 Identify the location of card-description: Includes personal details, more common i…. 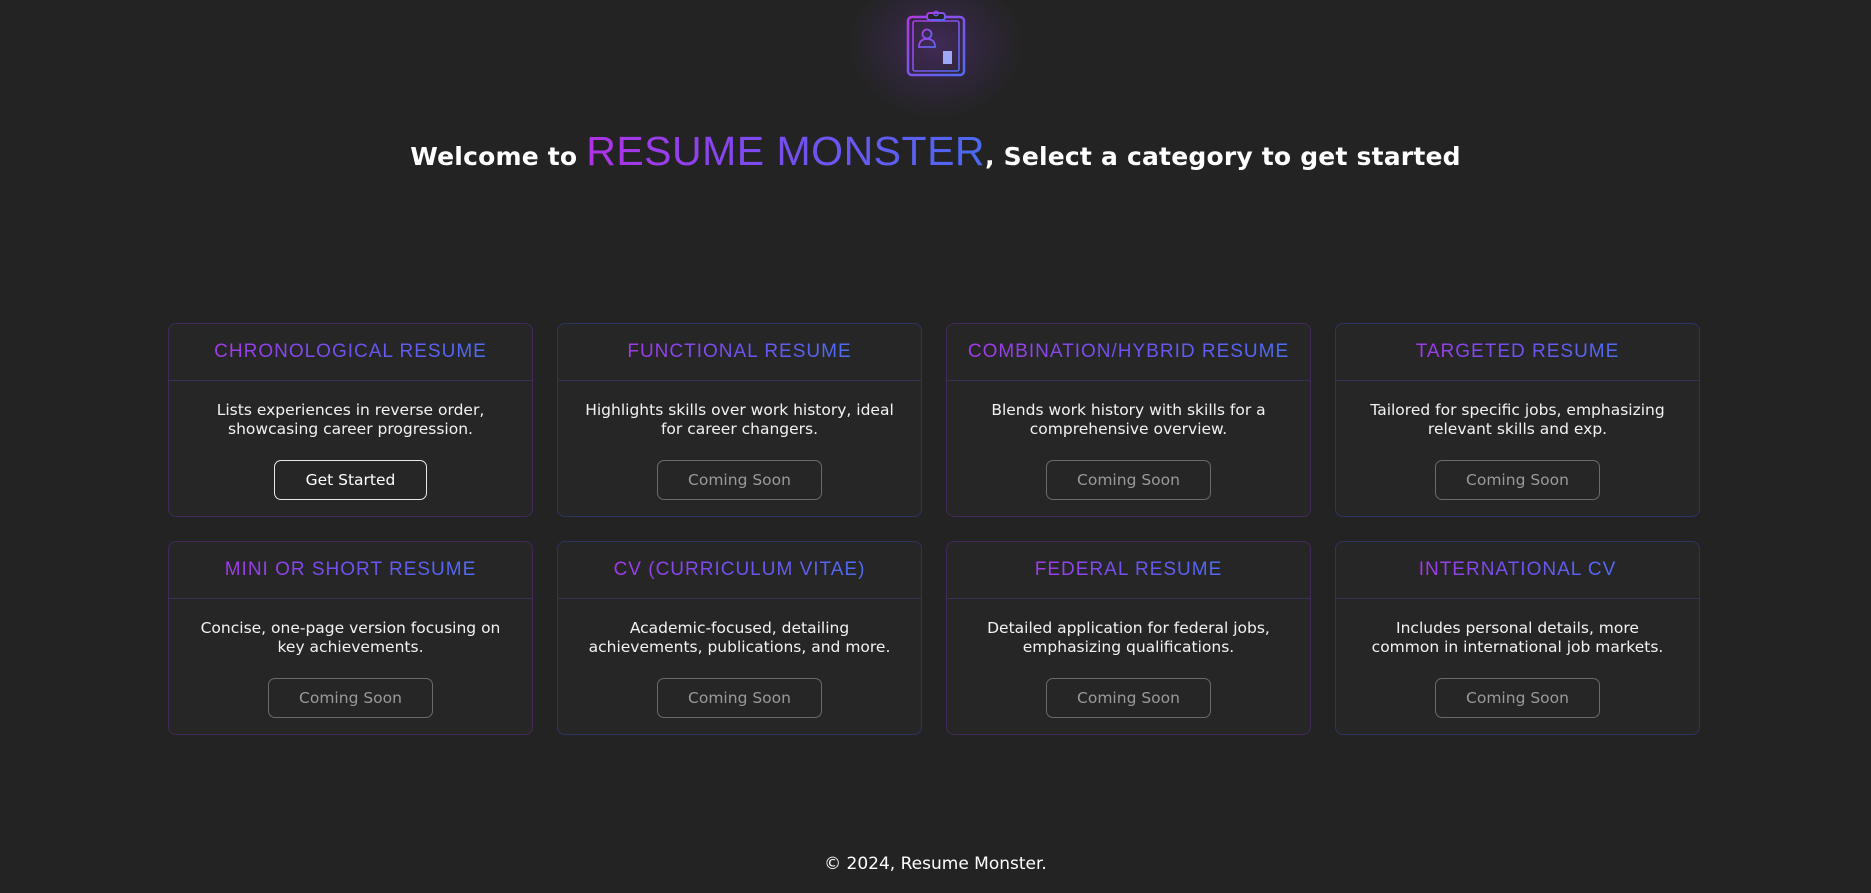
(1517, 637).